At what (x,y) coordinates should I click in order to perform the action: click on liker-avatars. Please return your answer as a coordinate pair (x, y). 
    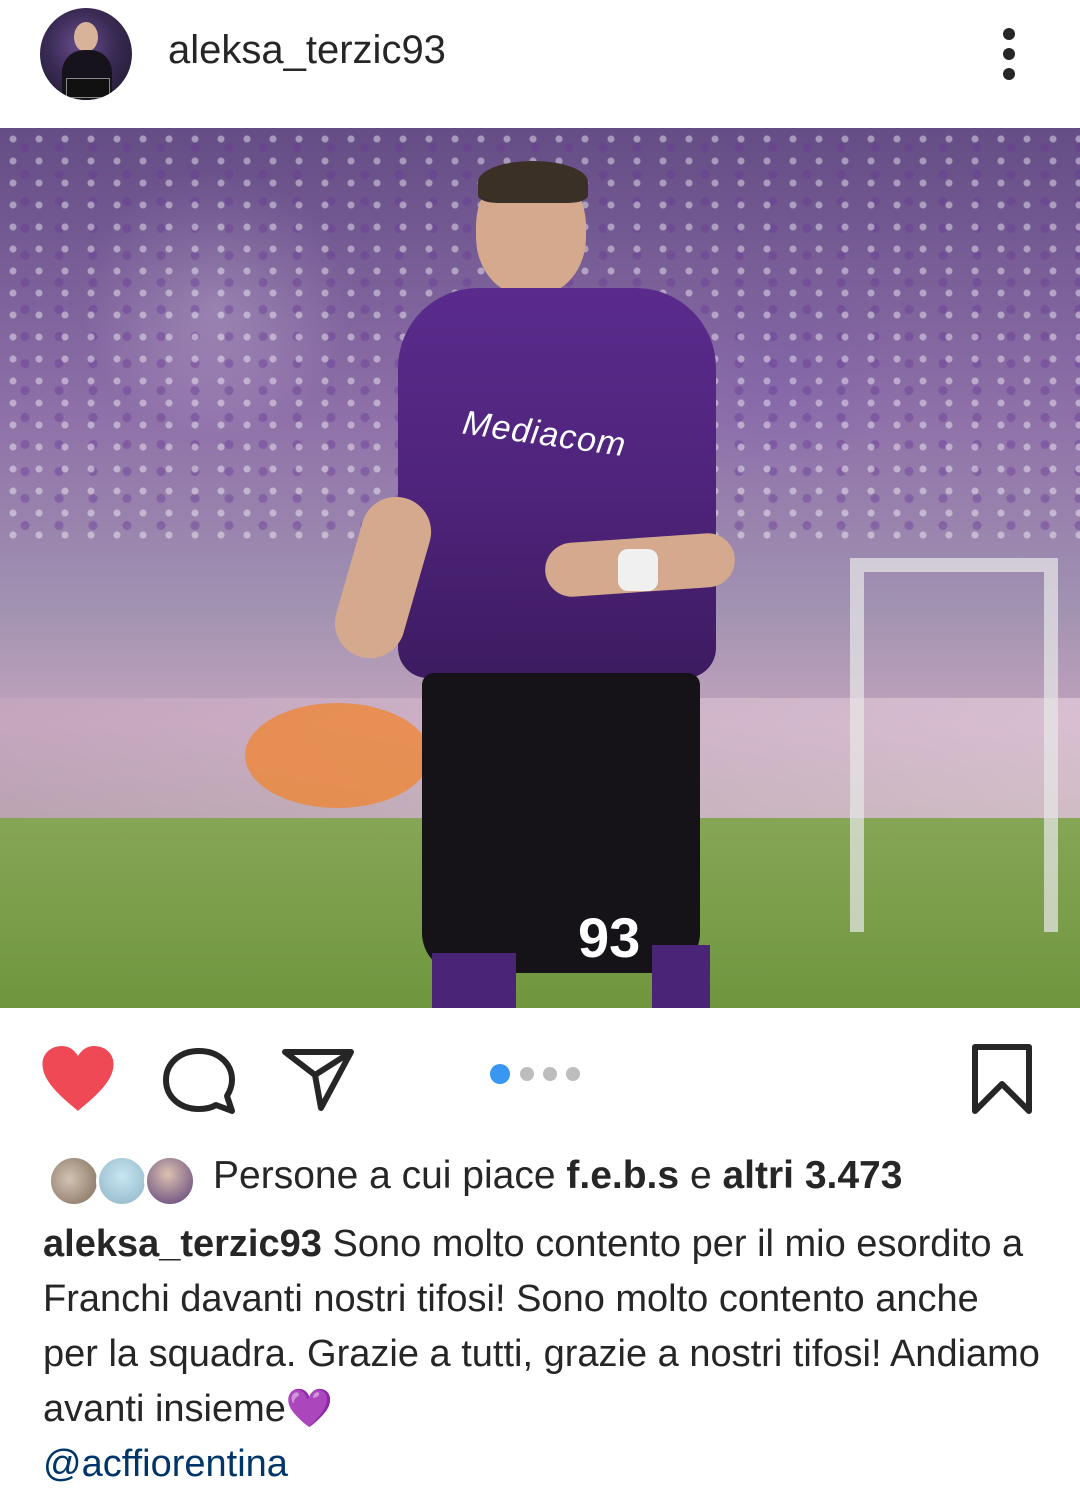
    Looking at the image, I should click on (123, 1183).